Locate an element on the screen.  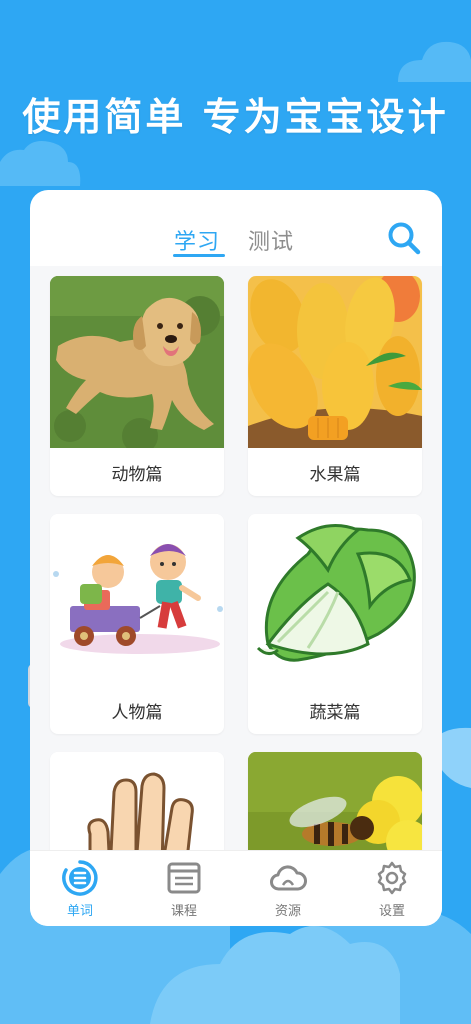
mango-photo is located at coordinates (335, 362).